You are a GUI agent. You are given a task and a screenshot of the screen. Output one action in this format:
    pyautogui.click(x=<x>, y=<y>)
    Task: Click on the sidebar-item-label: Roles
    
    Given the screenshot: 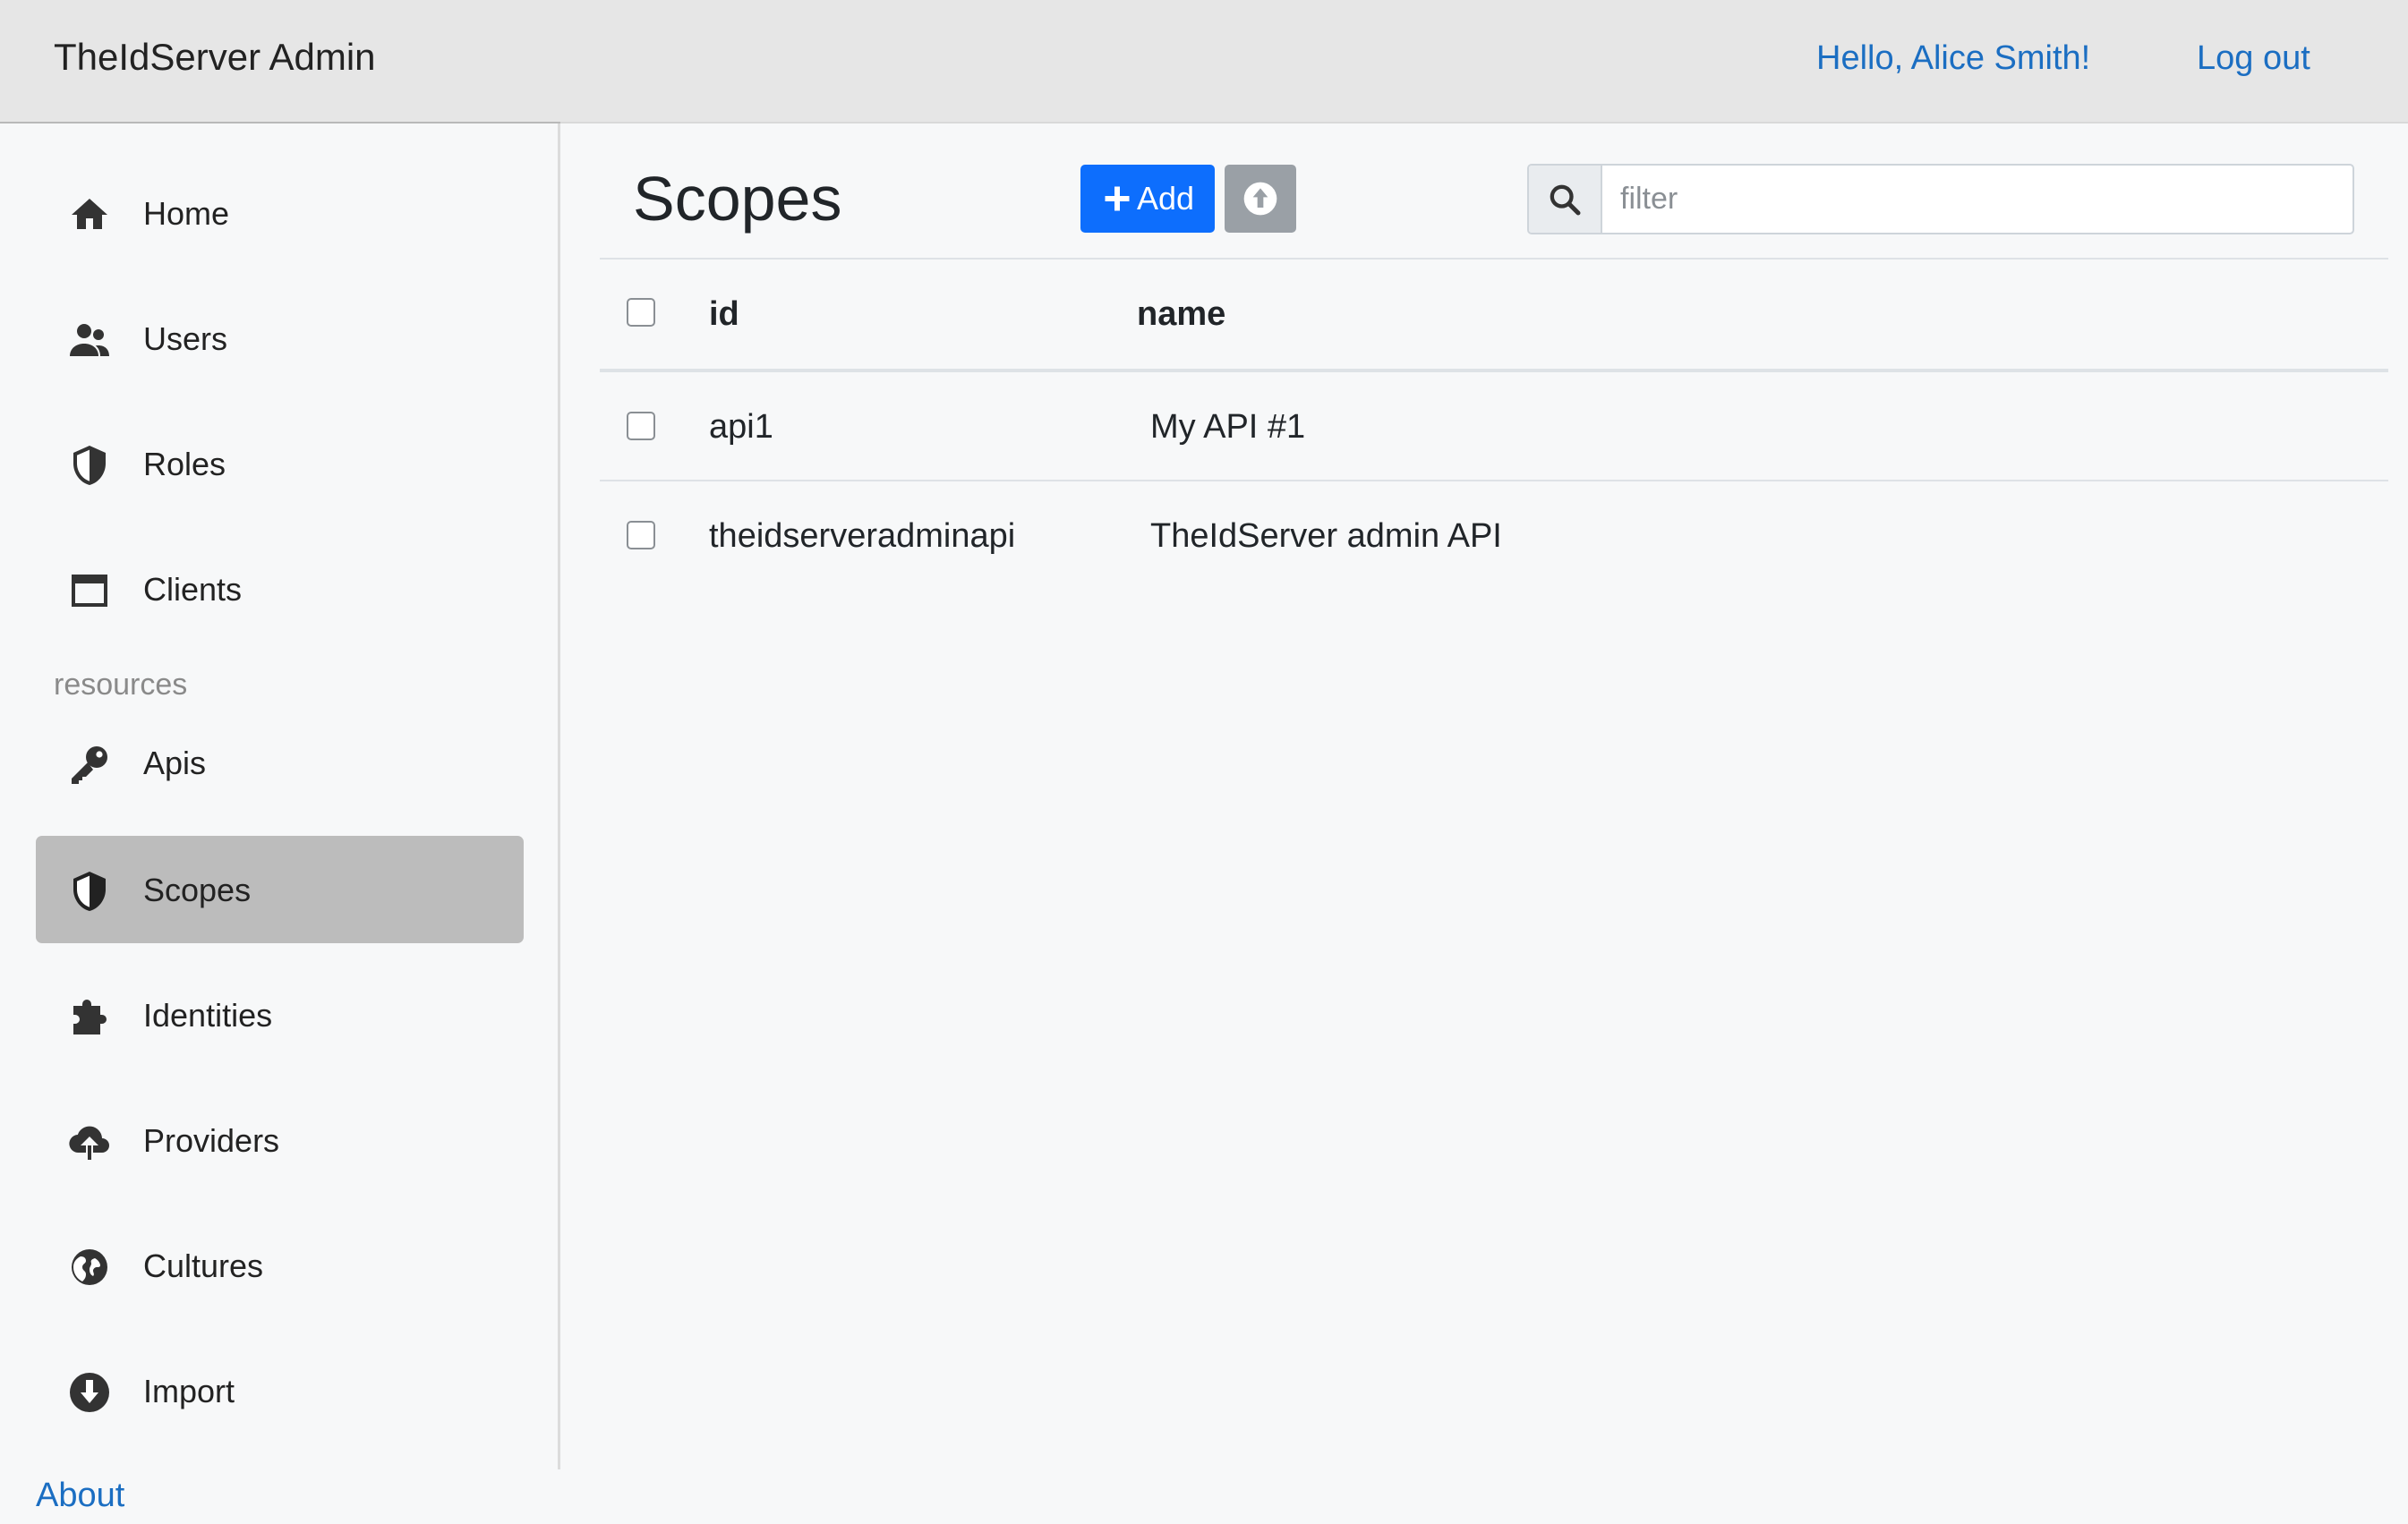 What is the action you would take?
    pyautogui.click(x=184, y=464)
    